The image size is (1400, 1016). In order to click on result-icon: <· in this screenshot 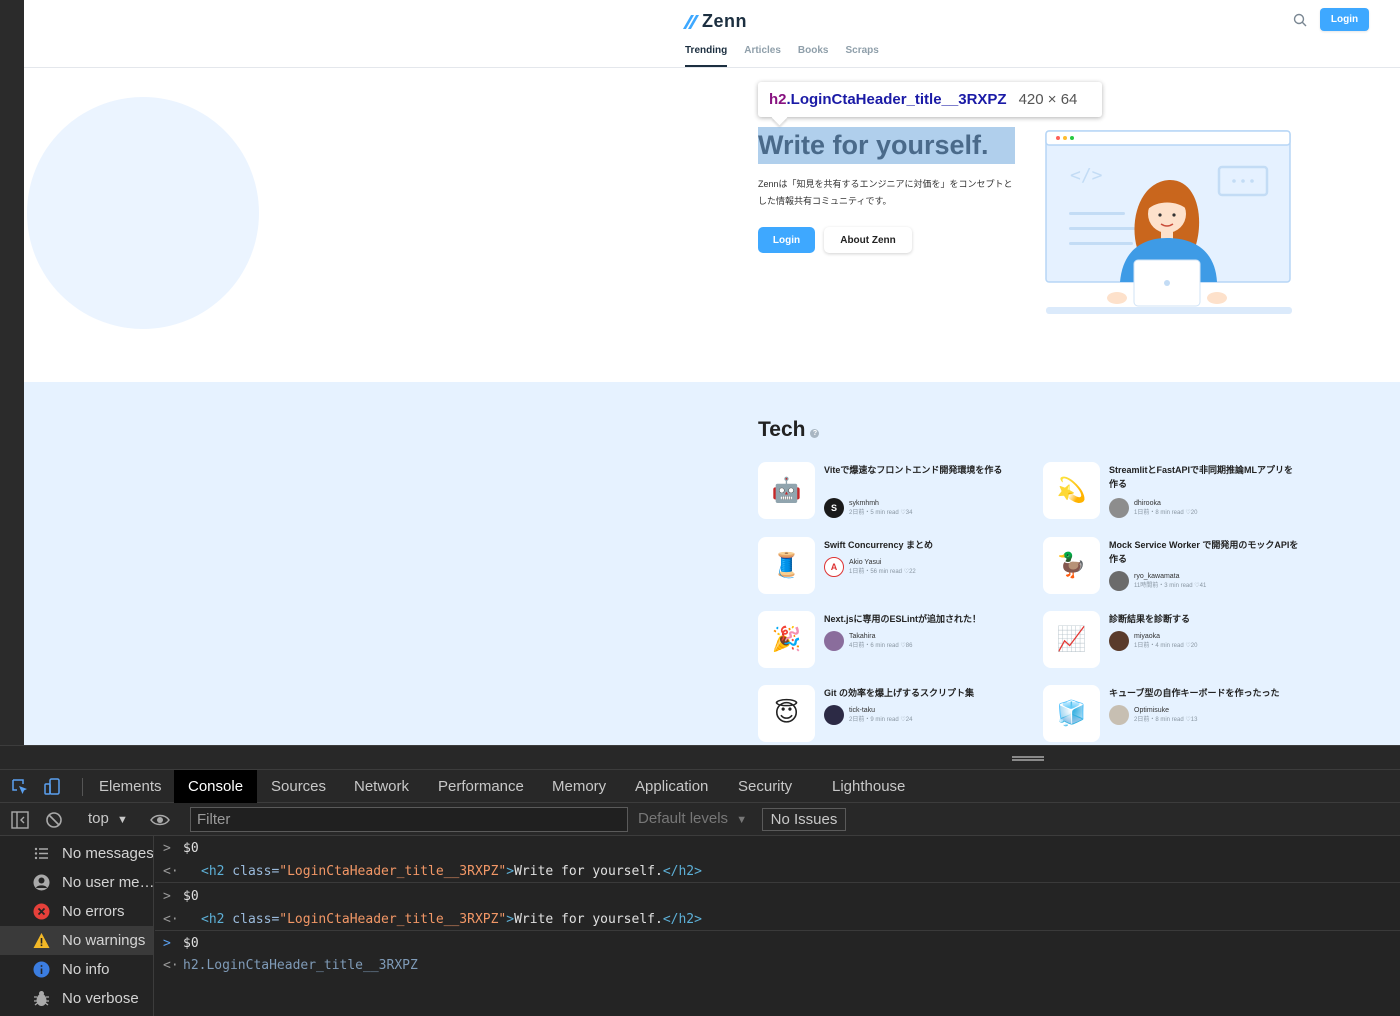, I will do `click(171, 919)`.